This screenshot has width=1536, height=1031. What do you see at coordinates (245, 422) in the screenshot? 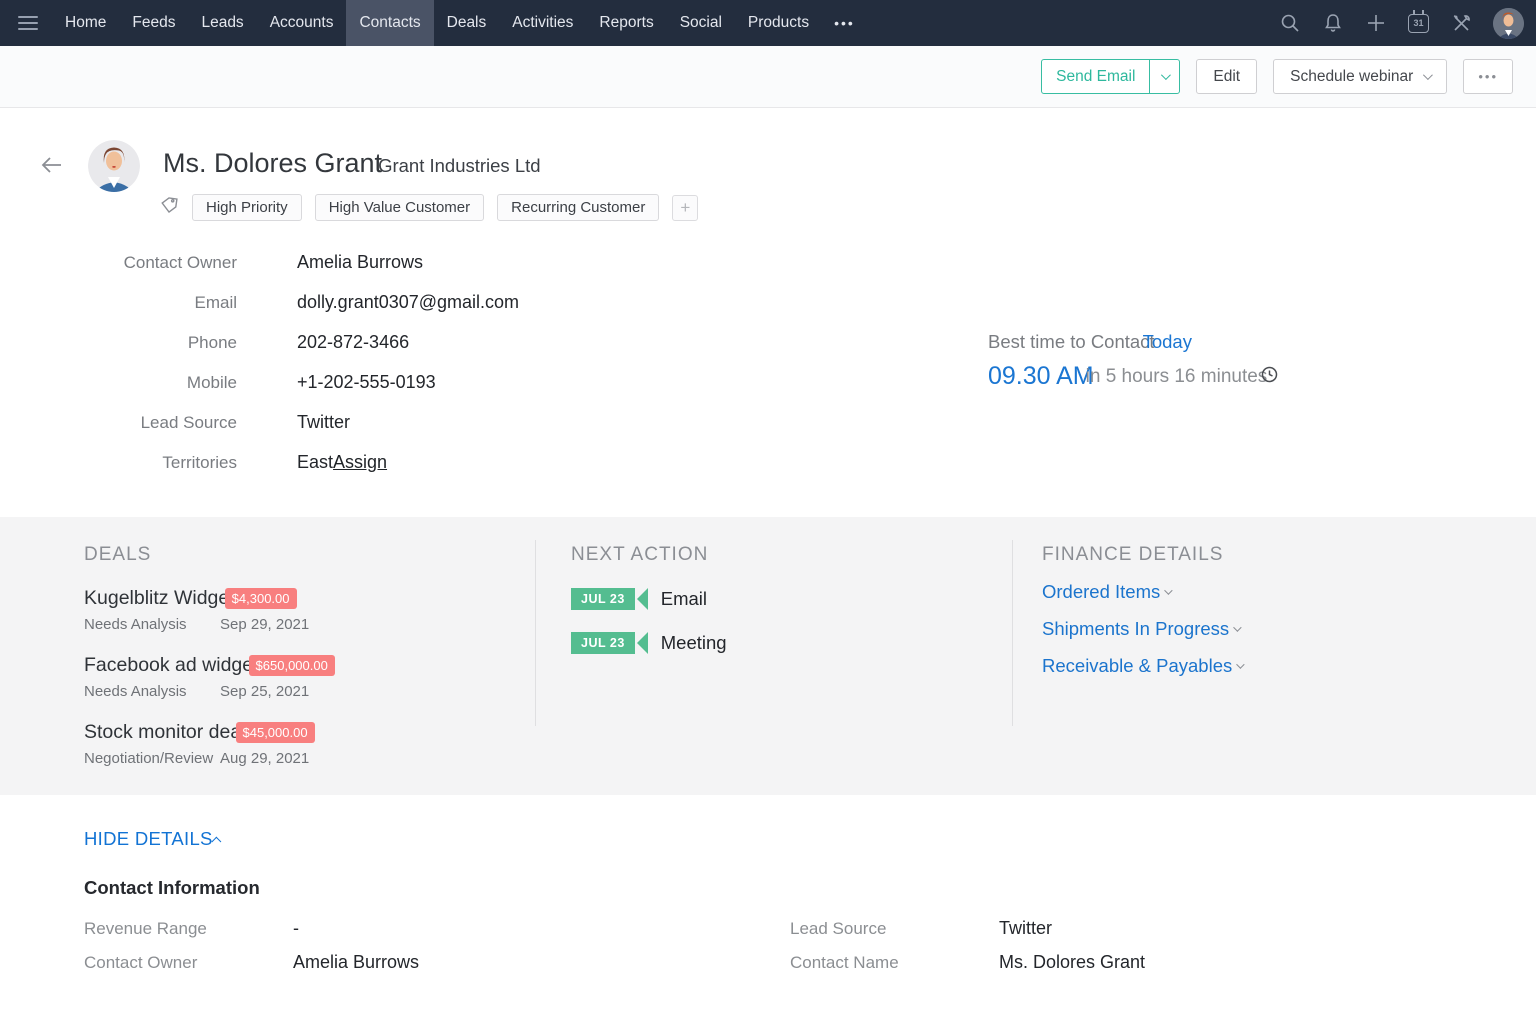
I see `field-lead-source: Lead Source Twitter` at bounding box center [245, 422].